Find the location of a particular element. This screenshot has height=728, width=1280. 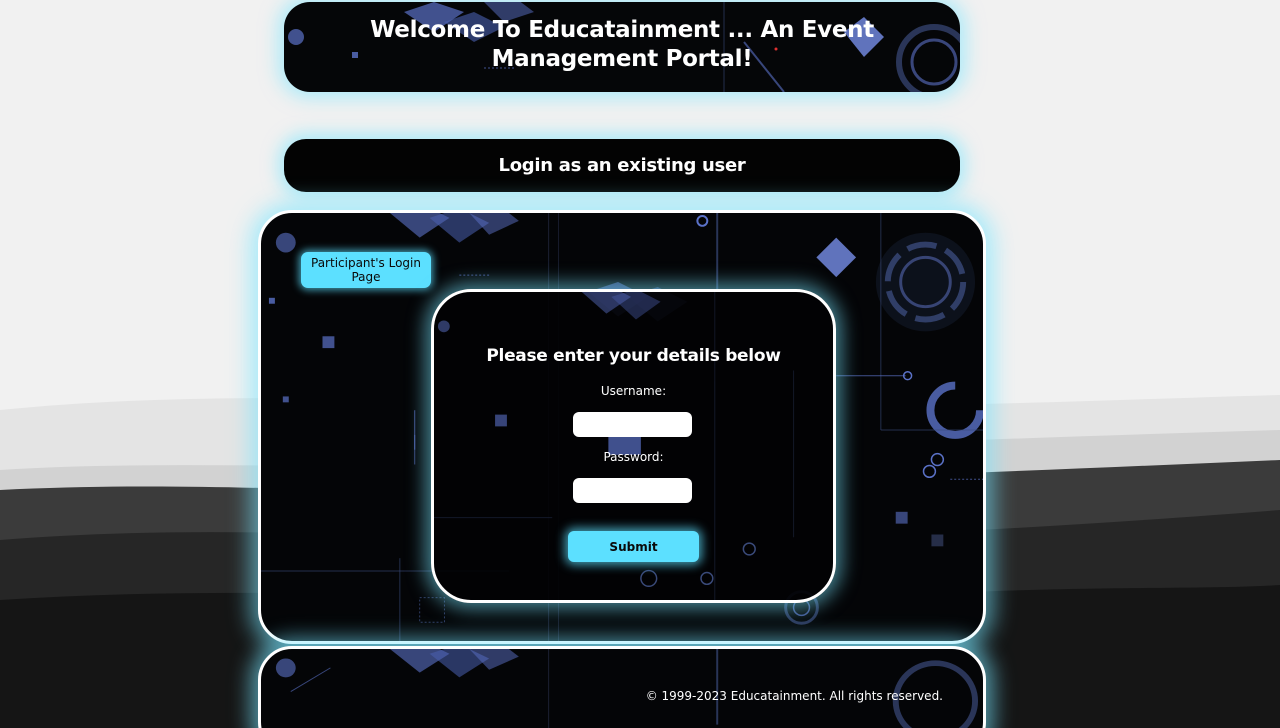

participant-login-page-button: Participant's Login Page is located at coordinates (366, 270).